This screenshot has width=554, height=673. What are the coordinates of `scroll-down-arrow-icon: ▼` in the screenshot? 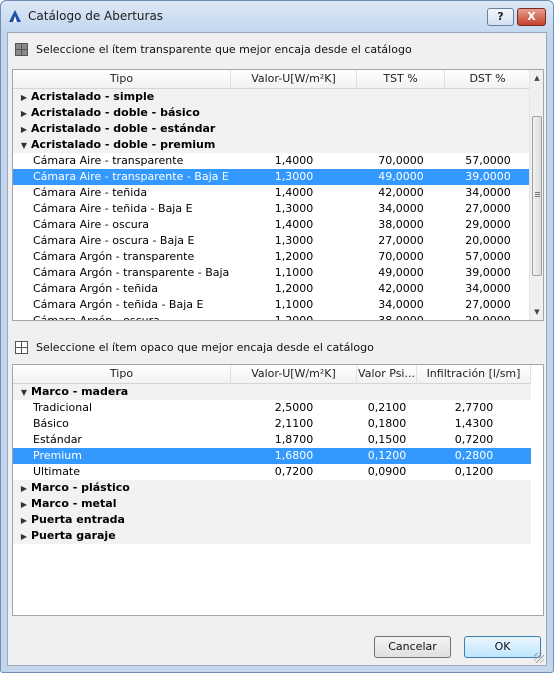 It's located at (536, 312).